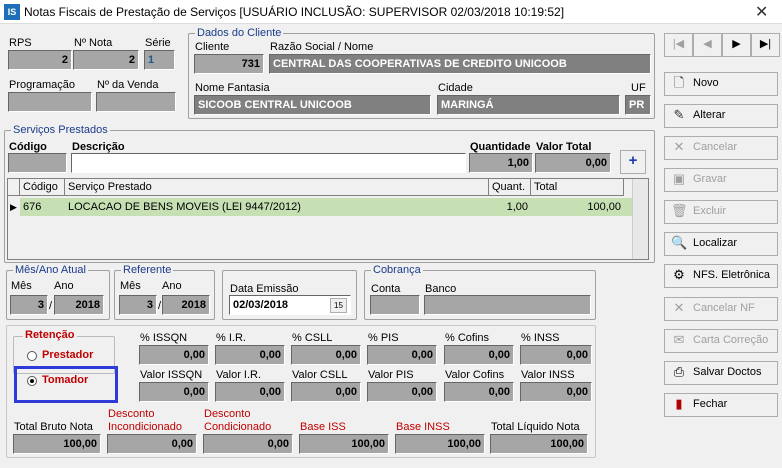  Describe the element at coordinates (323, 427) in the screenshot. I see `base-iss-label: Base ISS` at that location.